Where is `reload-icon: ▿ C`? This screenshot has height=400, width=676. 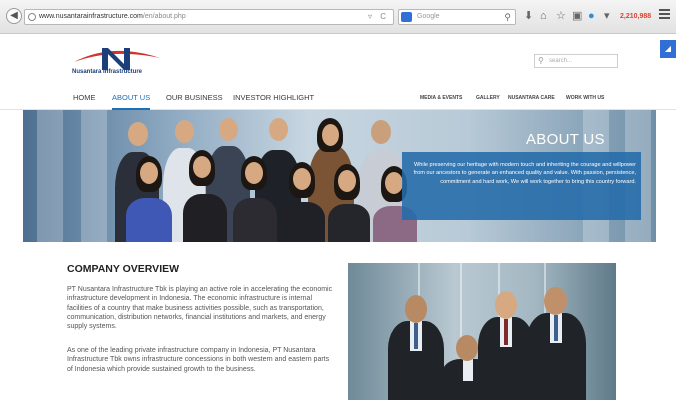
reload-icon: ▿ C is located at coordinates (378, 17).